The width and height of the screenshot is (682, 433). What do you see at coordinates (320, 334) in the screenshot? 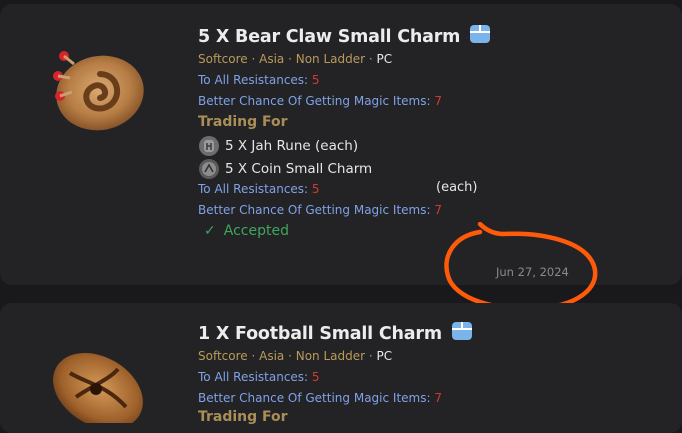
I see `listing-title-text: 1 X Football Small Charm` at bounding box center [320, 334].